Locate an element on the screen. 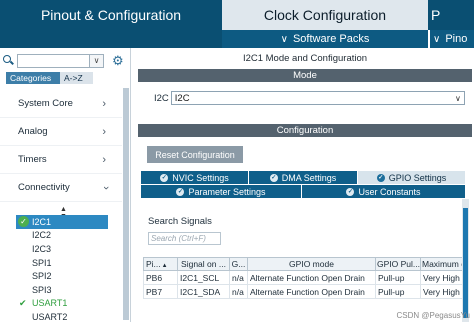 This screenshot has width=474, height=322. peripheral-usart1: ✔ USART1 is located at coordinates (62, 304).